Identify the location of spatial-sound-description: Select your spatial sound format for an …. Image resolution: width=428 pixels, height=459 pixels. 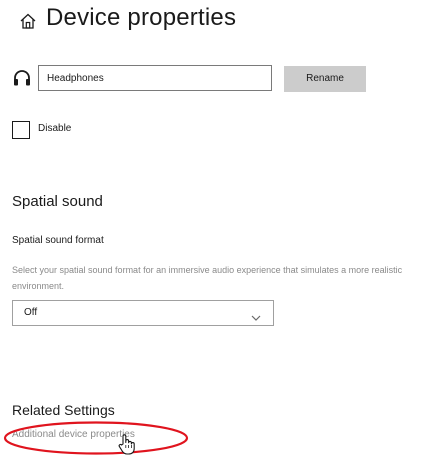
(207, 278).